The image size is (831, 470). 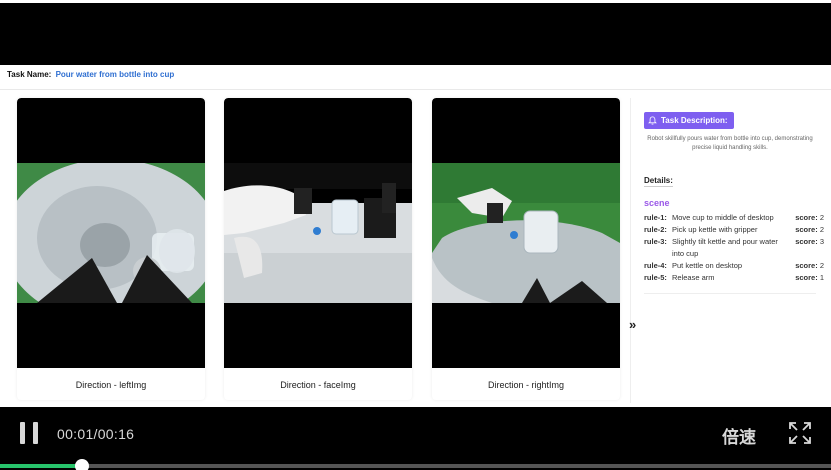 I want to click on view-caption: Direction - leftImg, so click(x=111, y=385).